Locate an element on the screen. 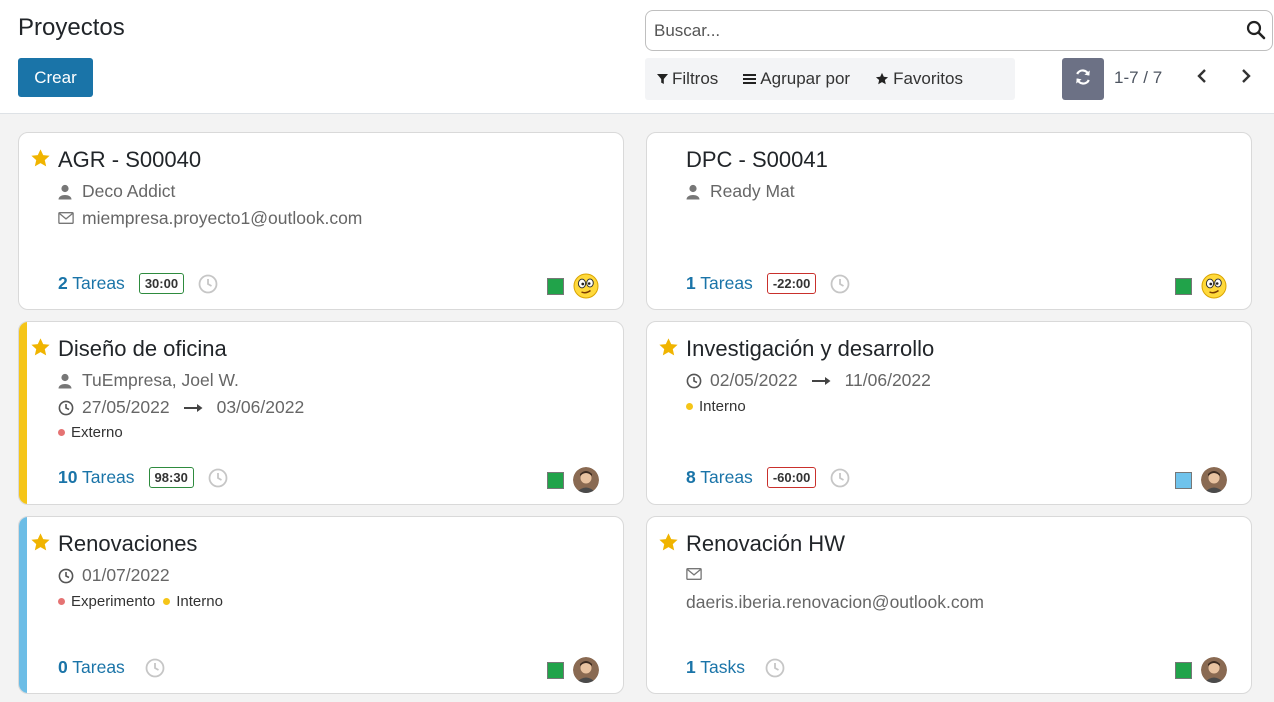 The image size is (1274, 702). create-button: Crear is located at coordinates (55, 77).